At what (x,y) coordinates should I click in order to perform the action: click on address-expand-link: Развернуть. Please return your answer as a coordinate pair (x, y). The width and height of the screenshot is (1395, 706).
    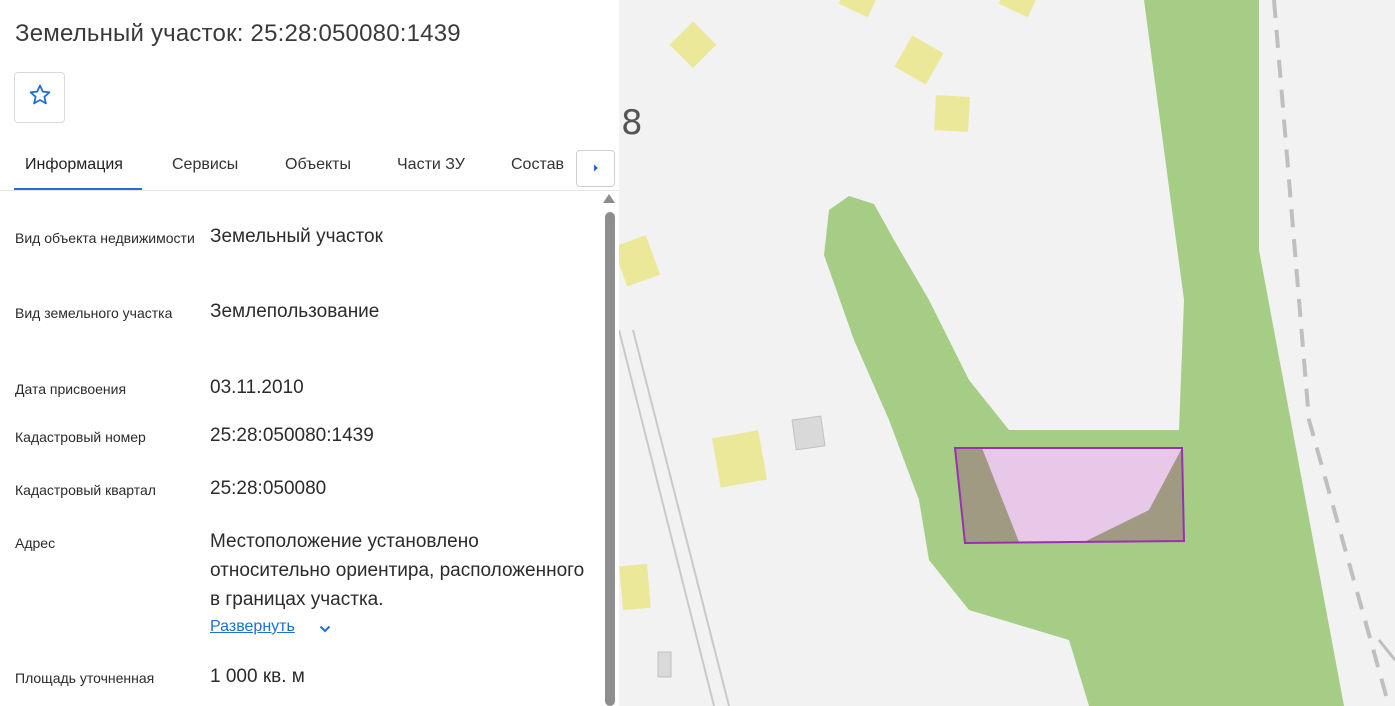
    Looking at the image, I should click on (252, 627).